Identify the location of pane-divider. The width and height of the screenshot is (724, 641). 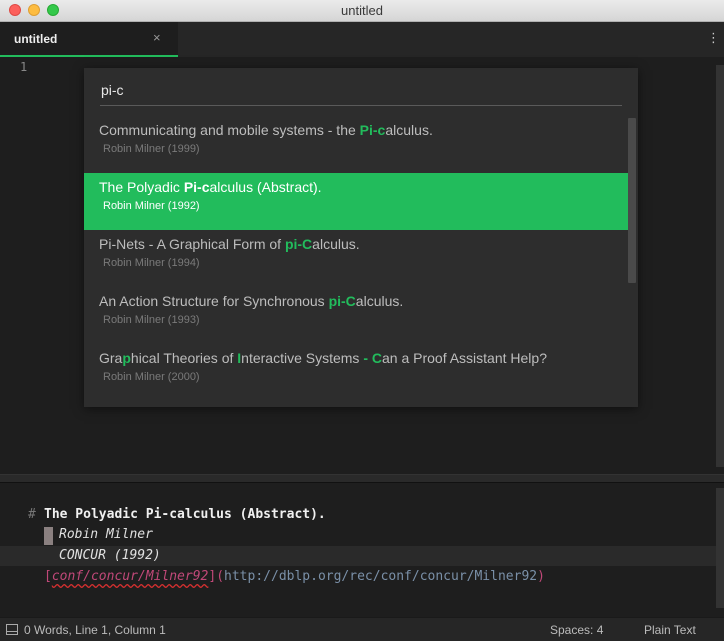
(362, 478).